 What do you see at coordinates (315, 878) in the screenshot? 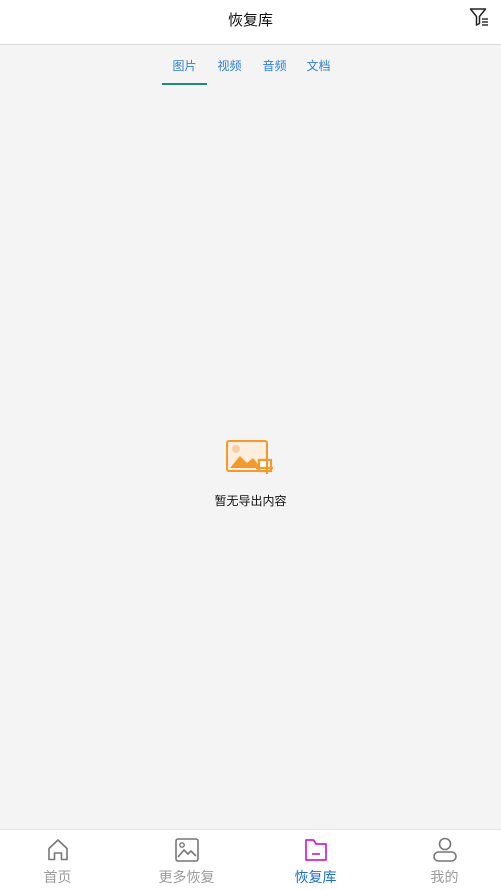
I see `nav-item-label: 恢复库` at bounding box center [315, 878].